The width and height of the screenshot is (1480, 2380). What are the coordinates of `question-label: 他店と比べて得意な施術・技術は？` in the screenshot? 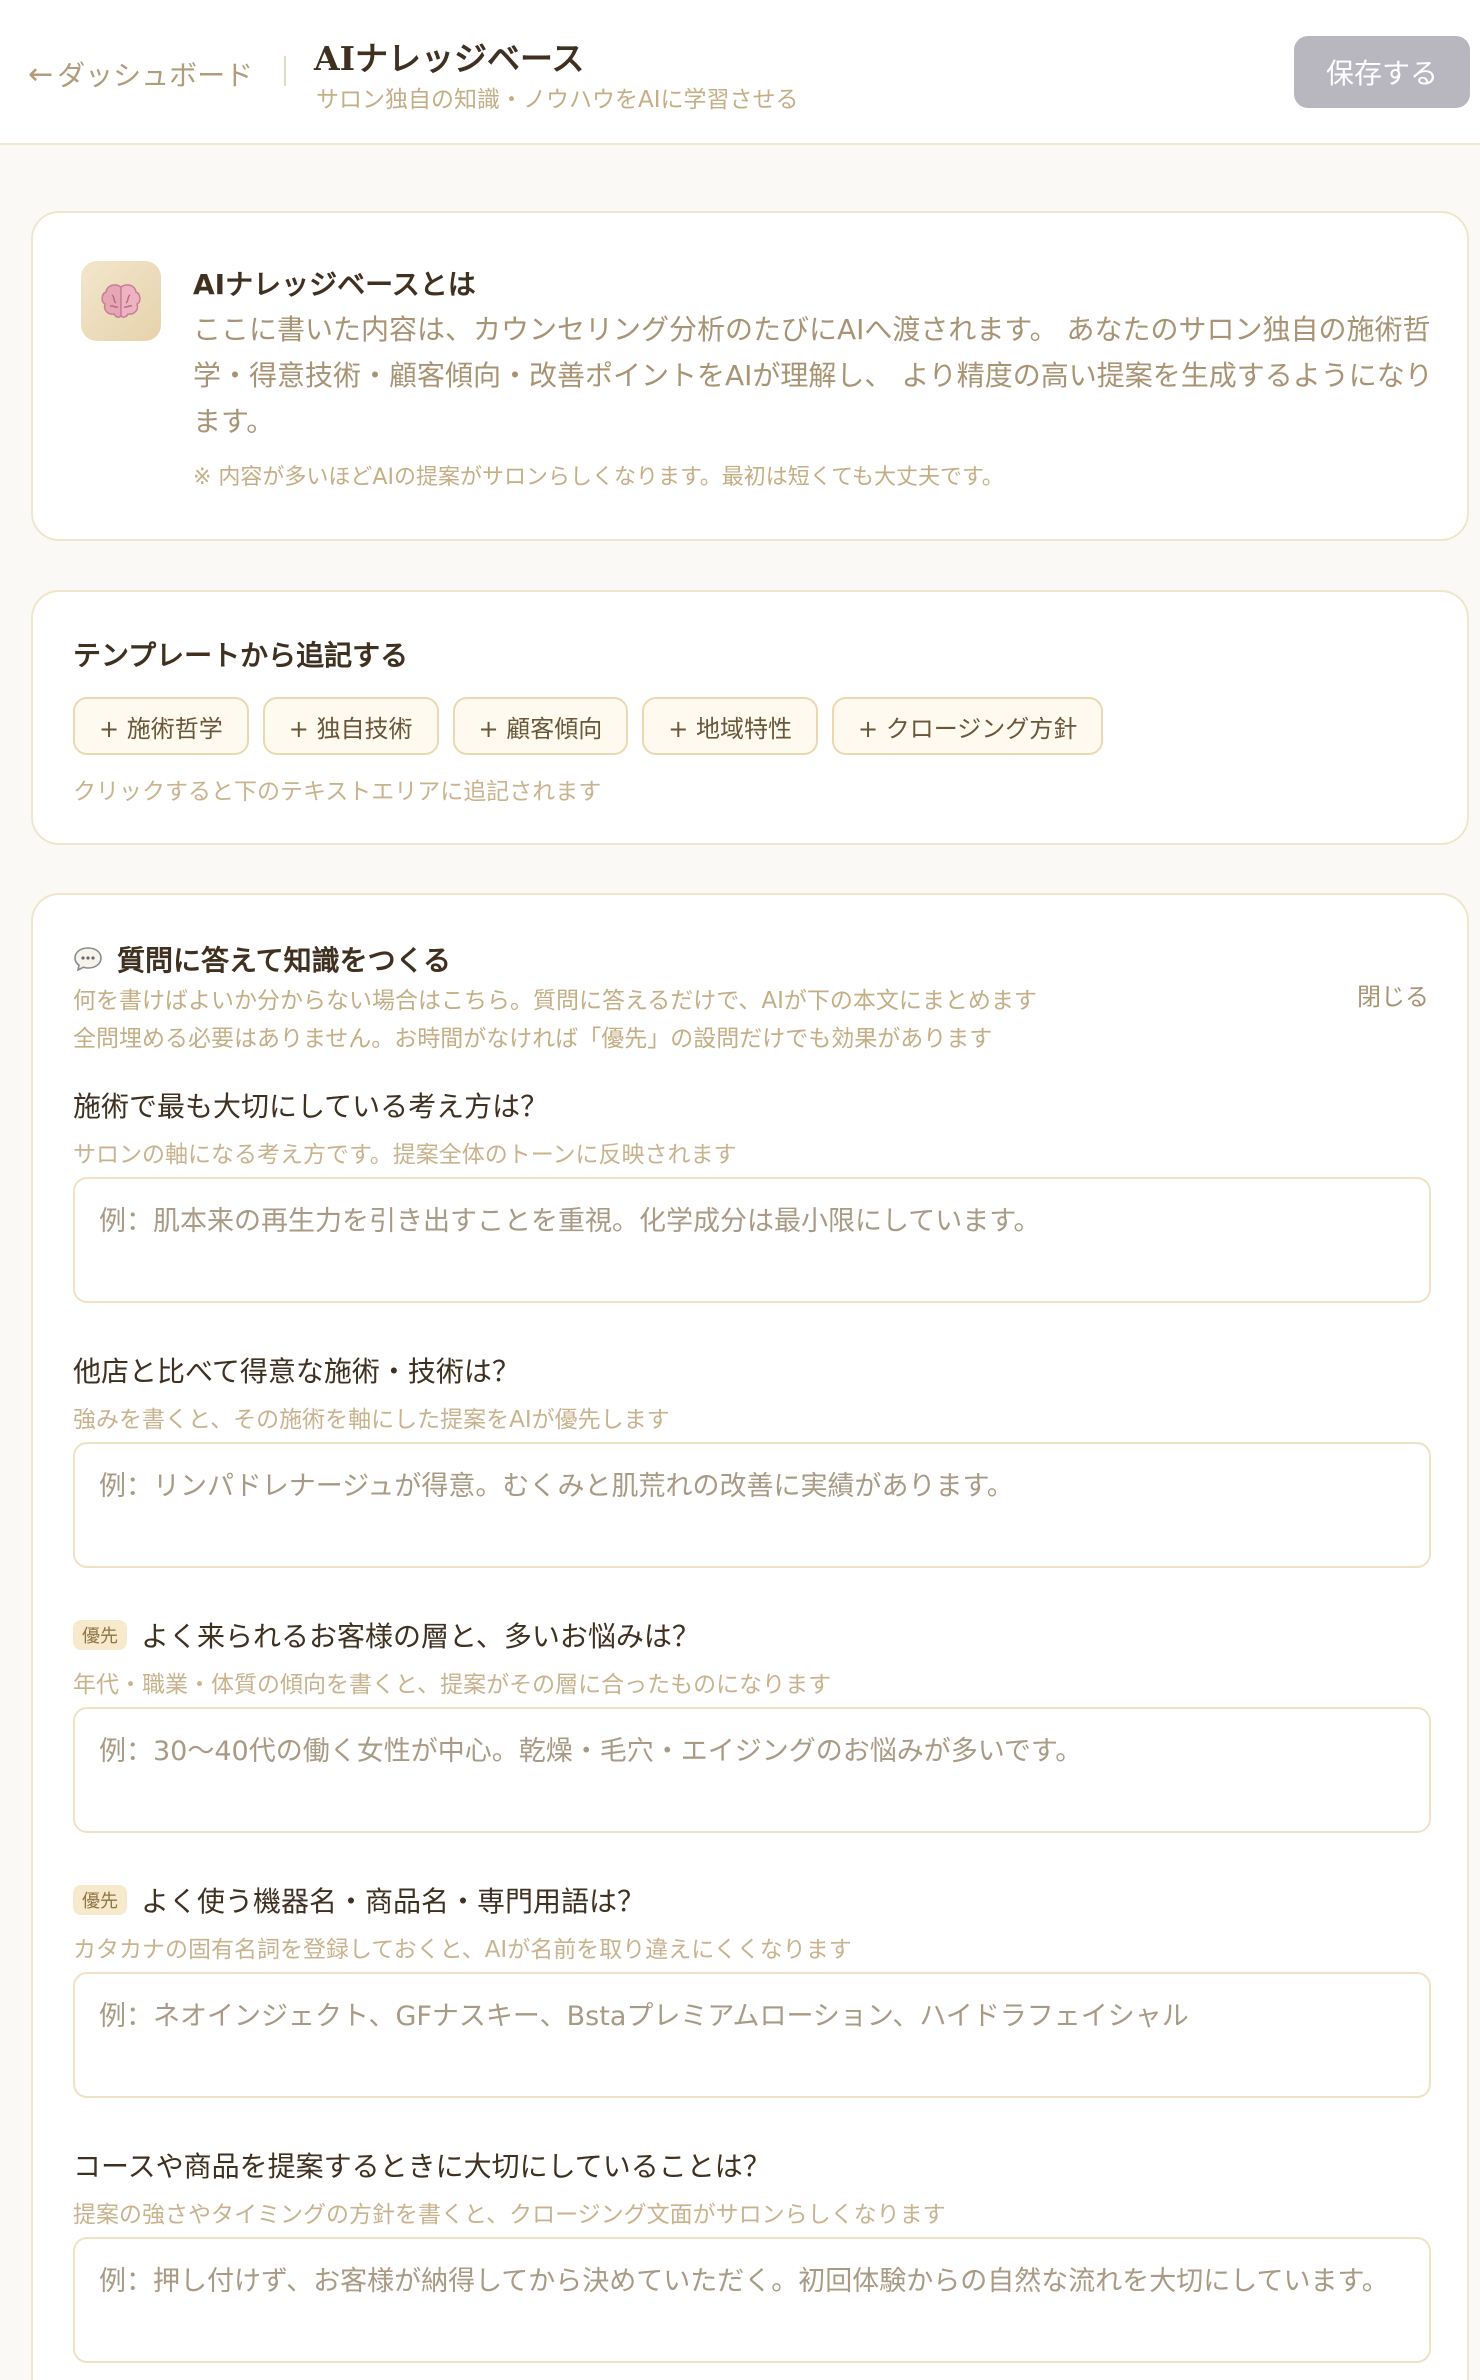 It's located at (296, 1371).